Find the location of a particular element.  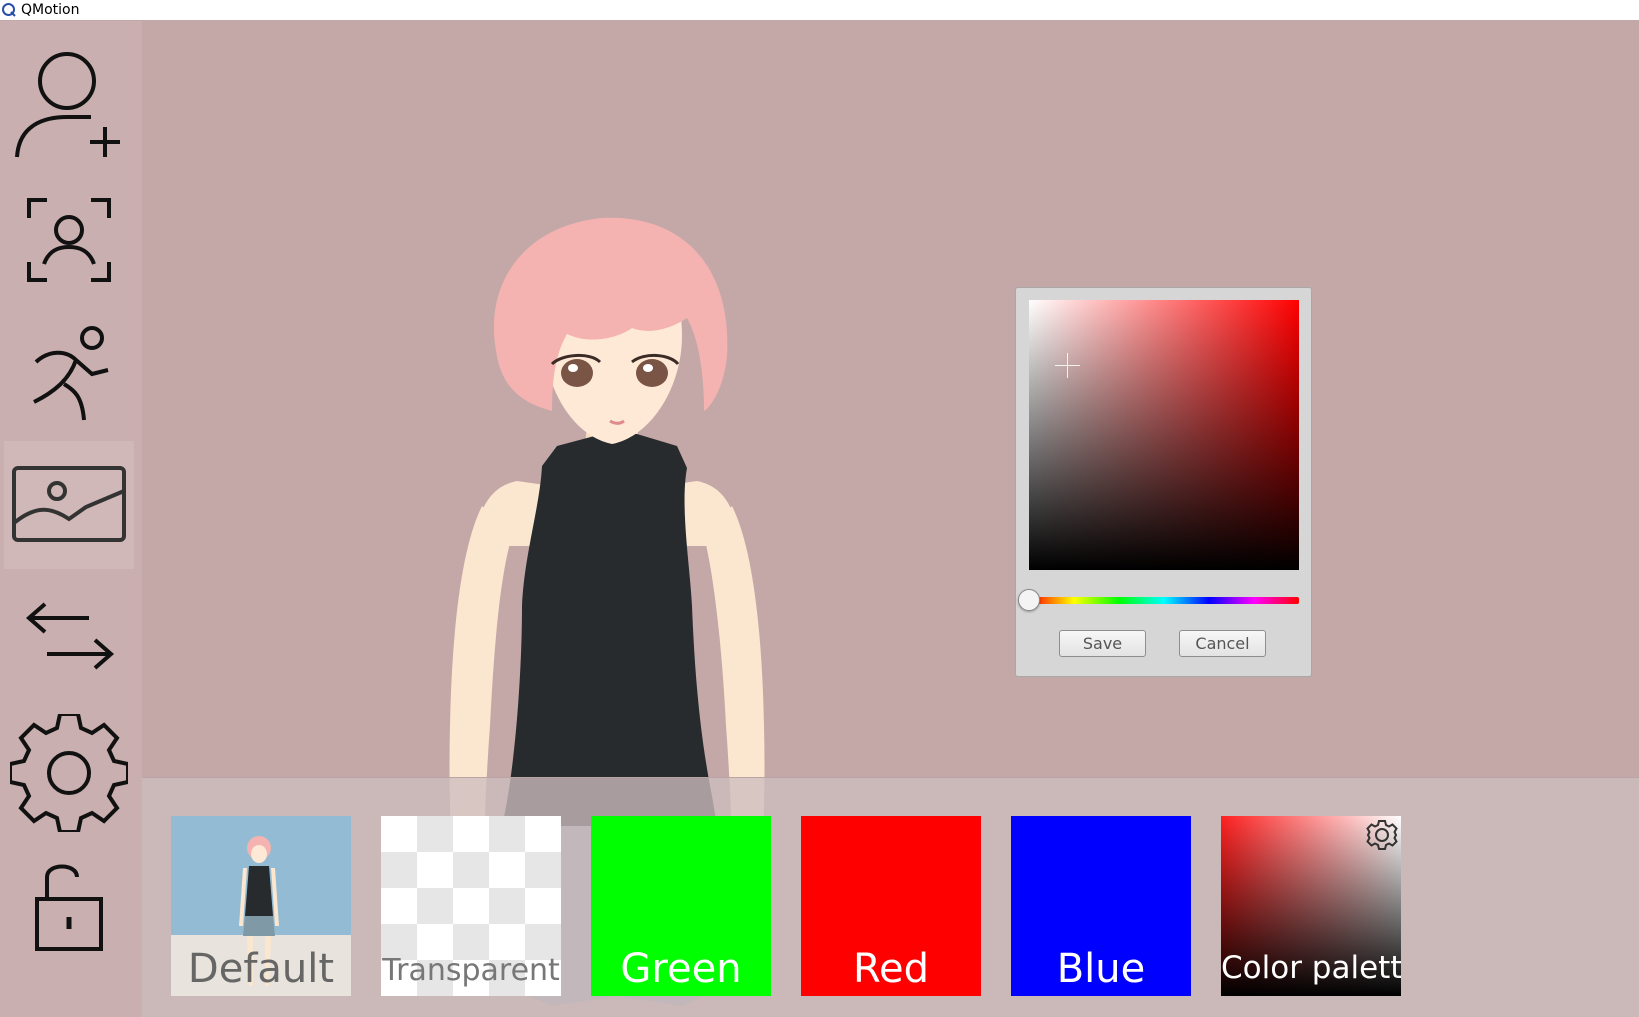

hue-slider-thumb is located at coordinates (1029, 600).